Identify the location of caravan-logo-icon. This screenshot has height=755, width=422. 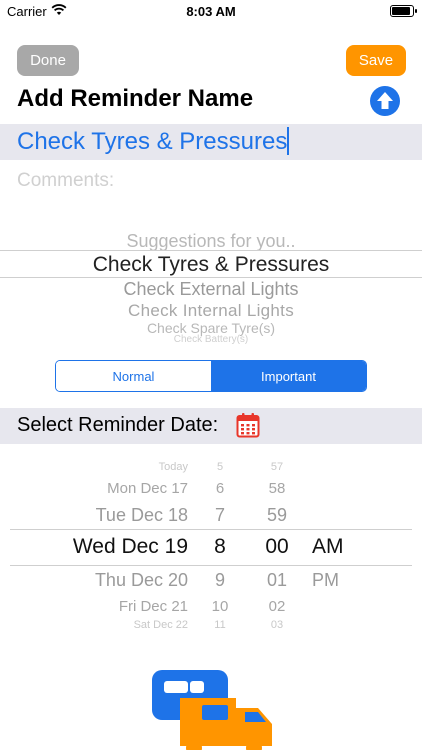
(215, 711).